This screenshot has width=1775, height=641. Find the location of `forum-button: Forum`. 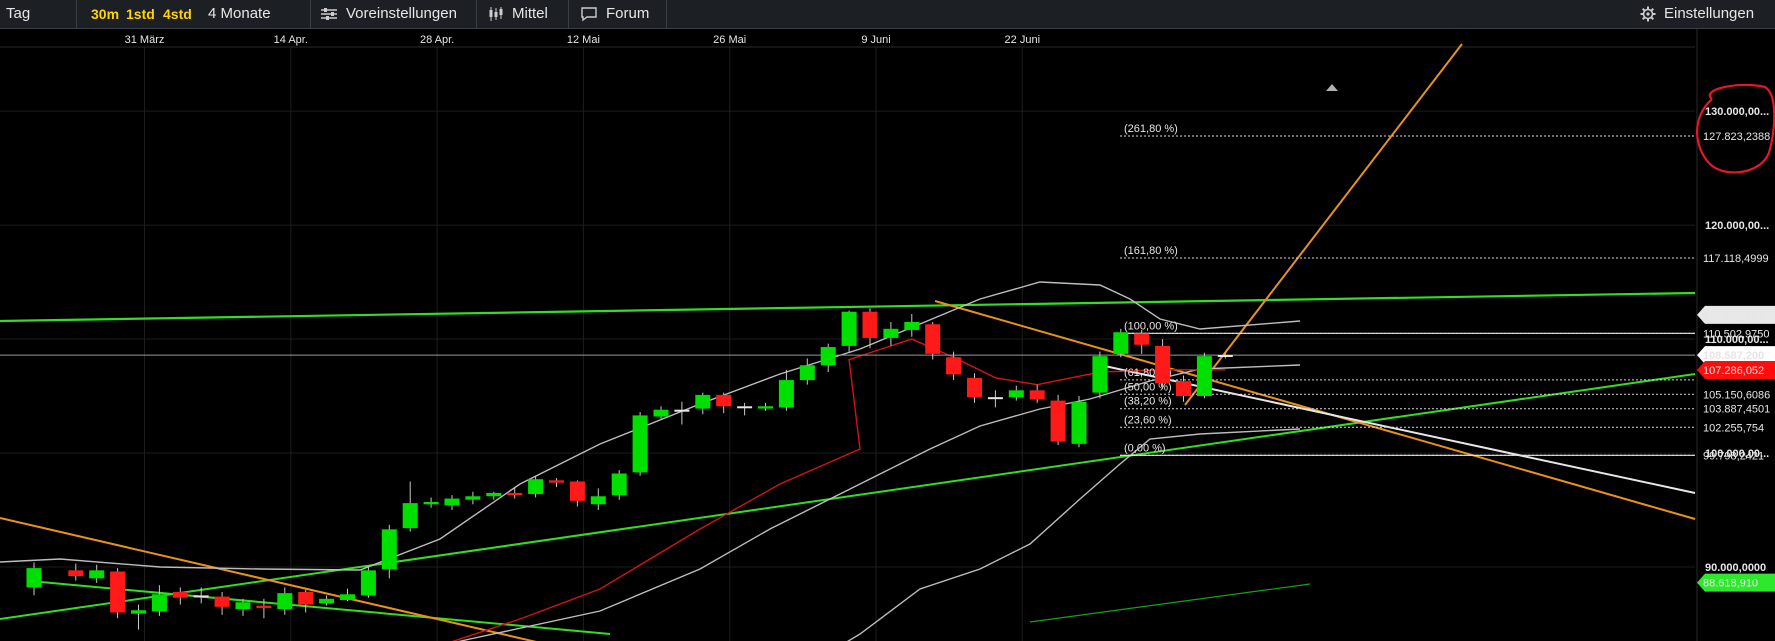

forum-button: Forum is located at coordinates (614, 14).